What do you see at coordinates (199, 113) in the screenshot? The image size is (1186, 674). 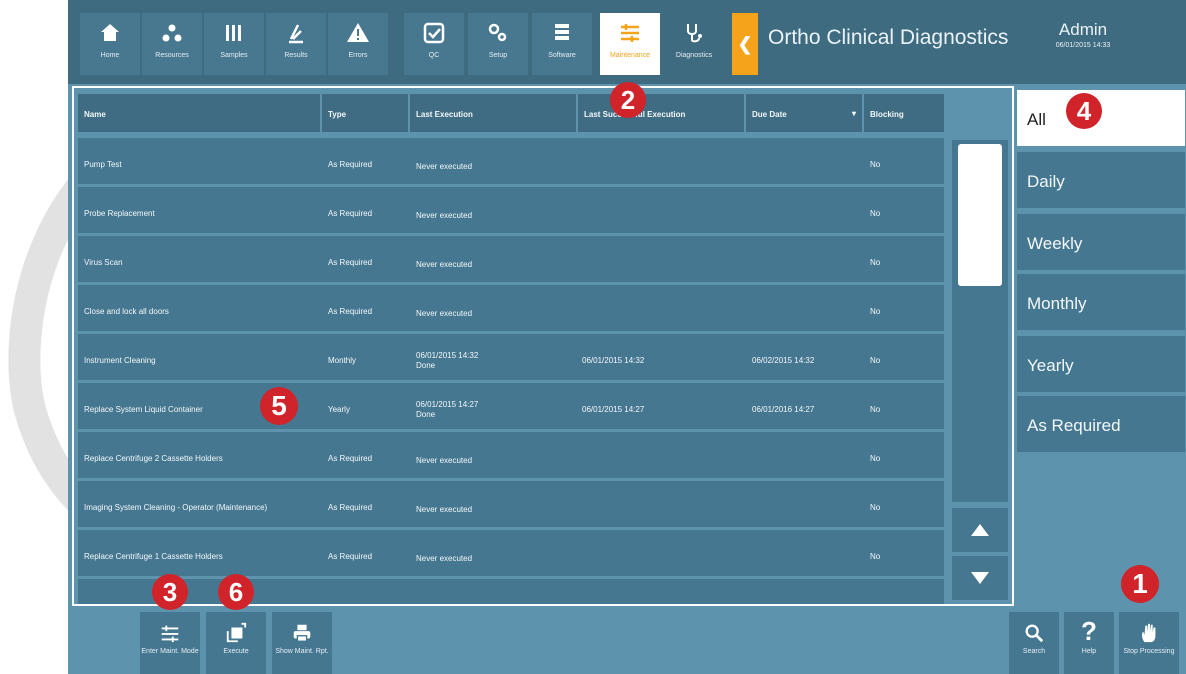 I see `column-header-name: Name` at bounding box center [199, 113].